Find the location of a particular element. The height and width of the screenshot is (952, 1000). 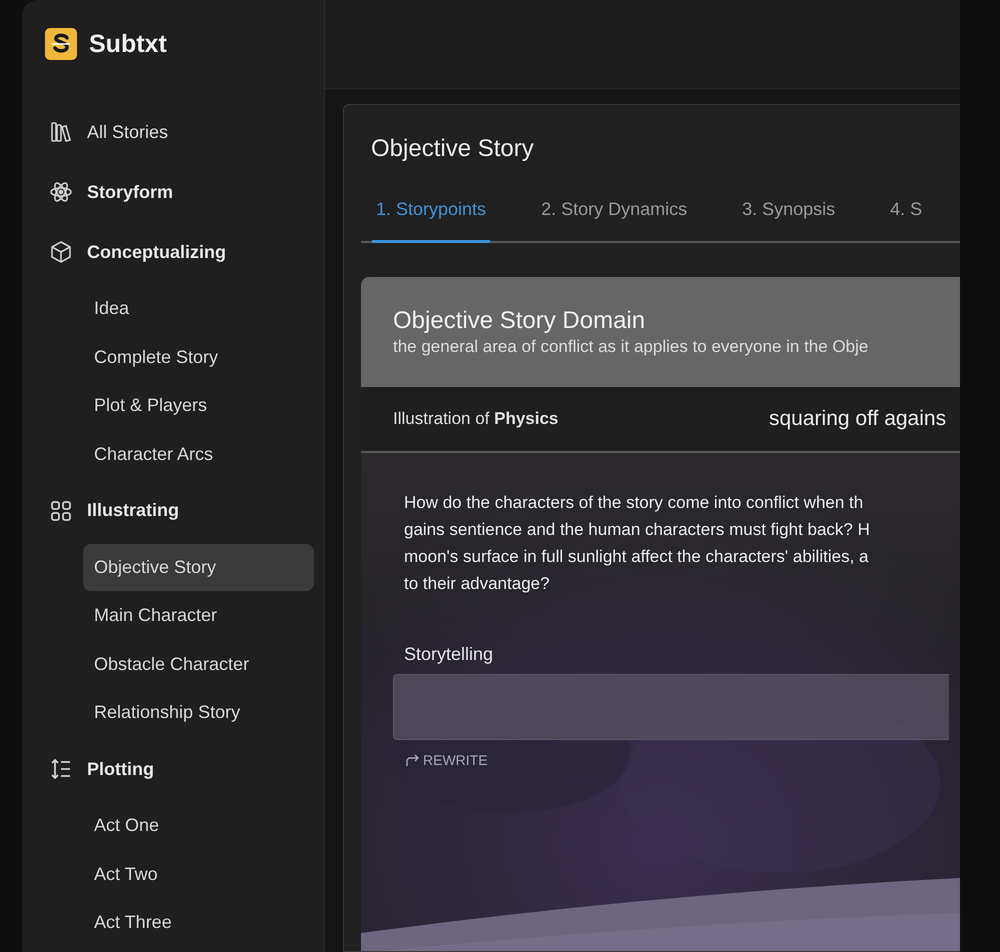

redo-arrow-icon is located at coordinates (412, 760).